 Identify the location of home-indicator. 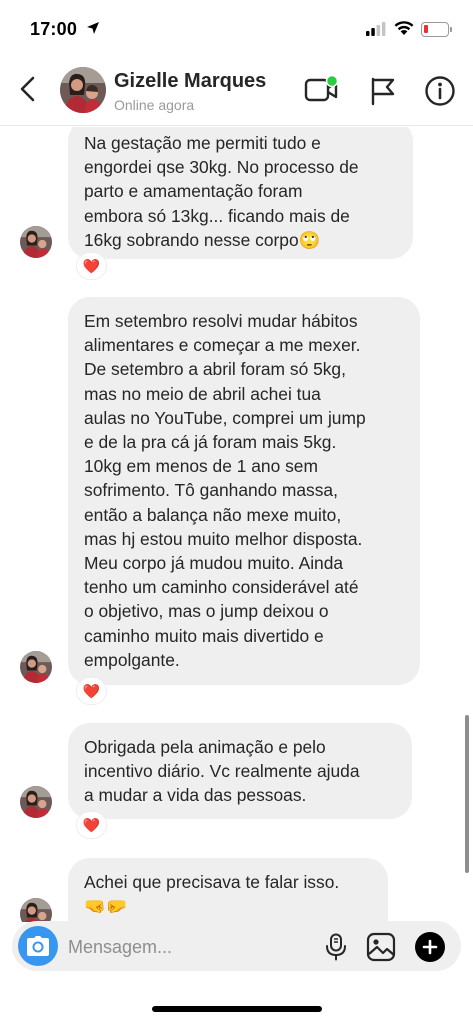
(237, 1009).